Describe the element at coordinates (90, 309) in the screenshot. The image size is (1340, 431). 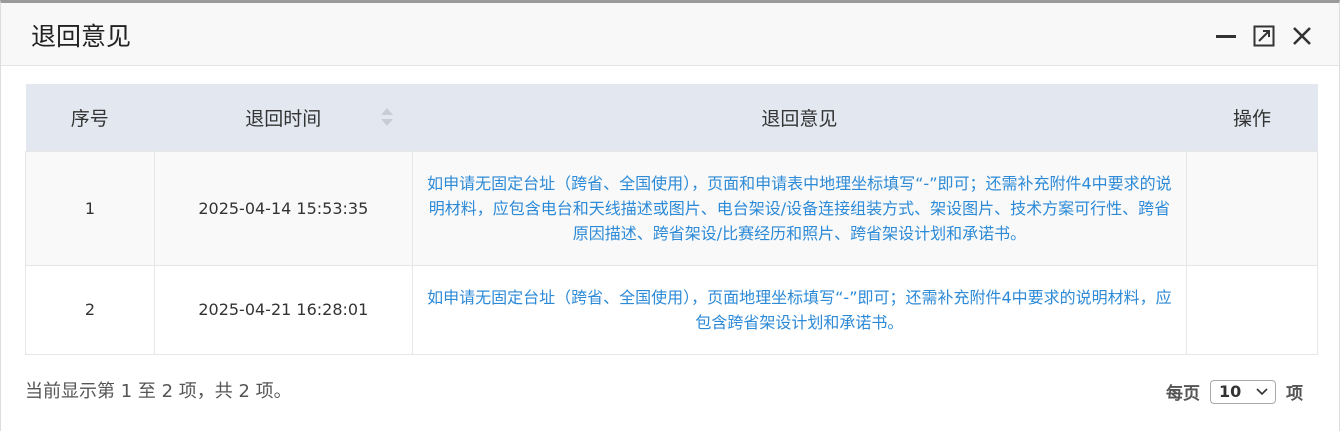
I see `row-index: 2` at that location.